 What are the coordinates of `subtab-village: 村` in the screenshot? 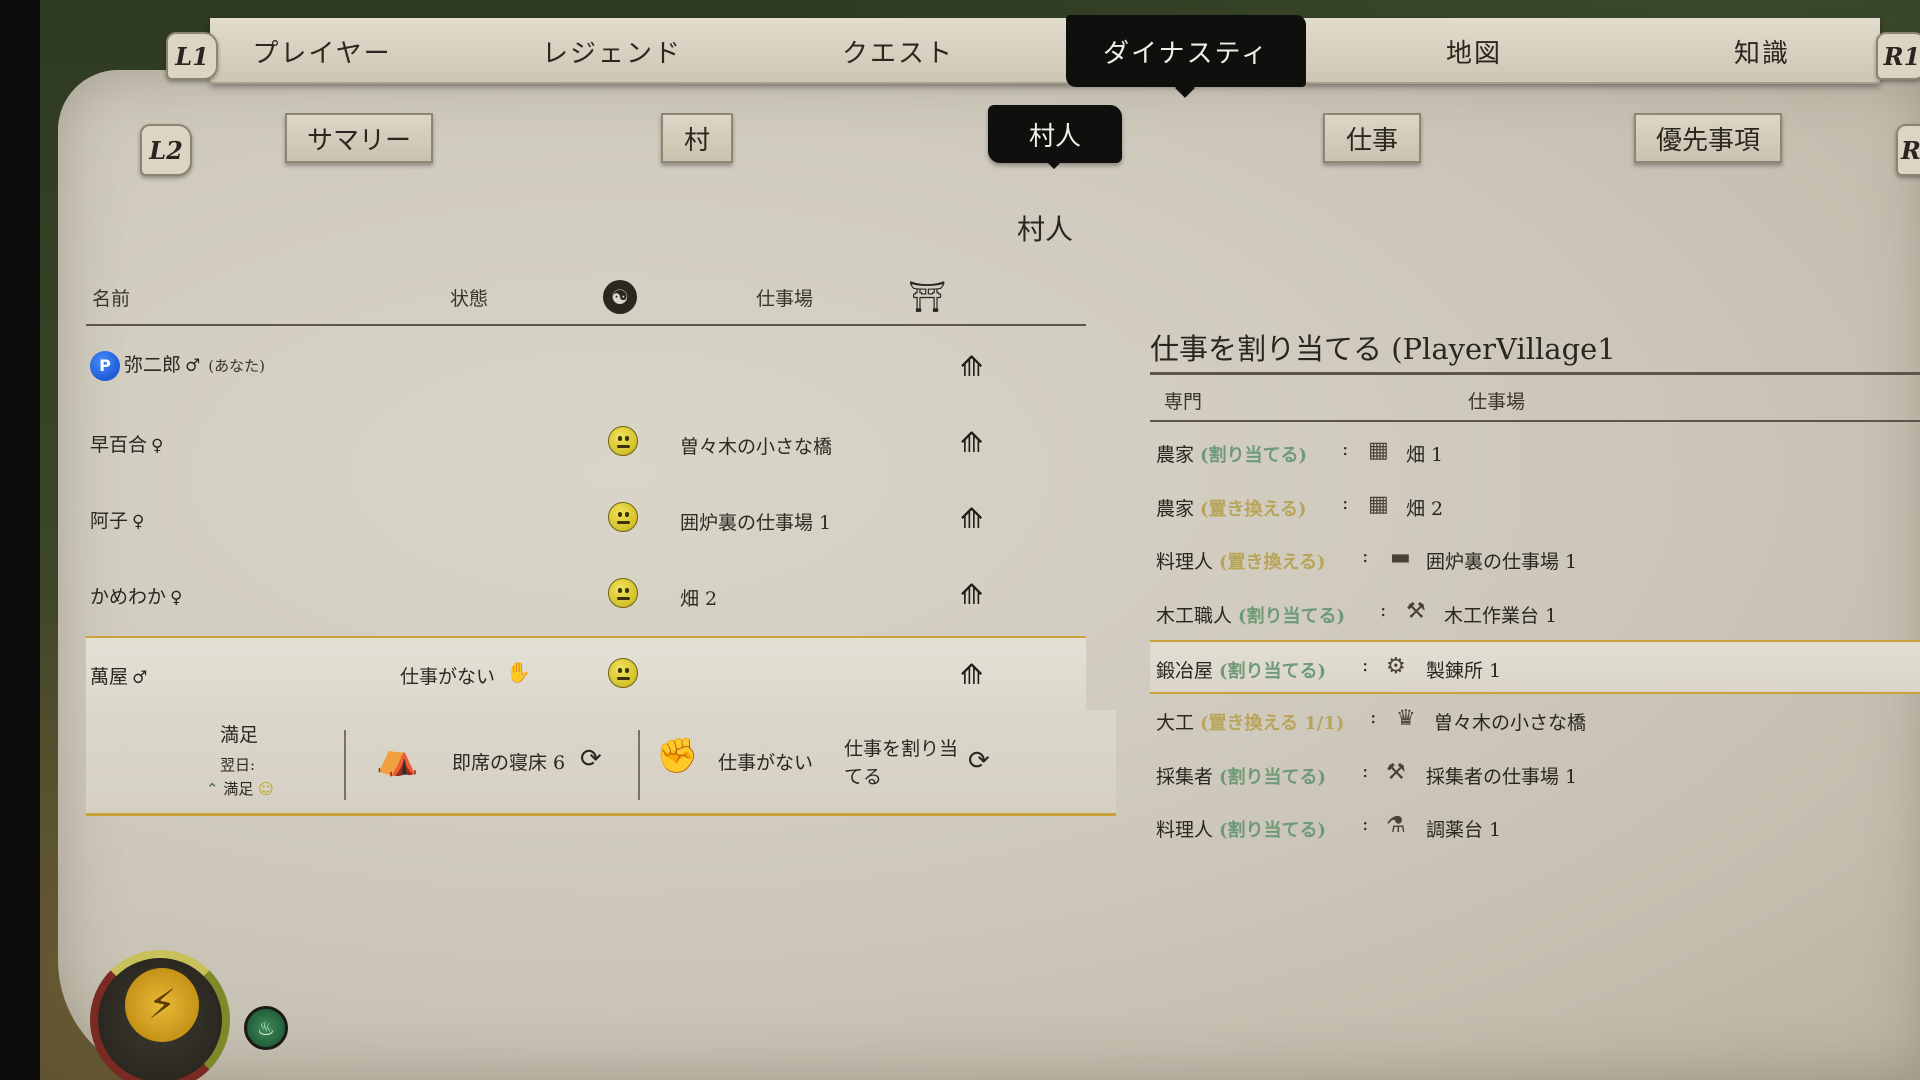 It's located at (697, 138).